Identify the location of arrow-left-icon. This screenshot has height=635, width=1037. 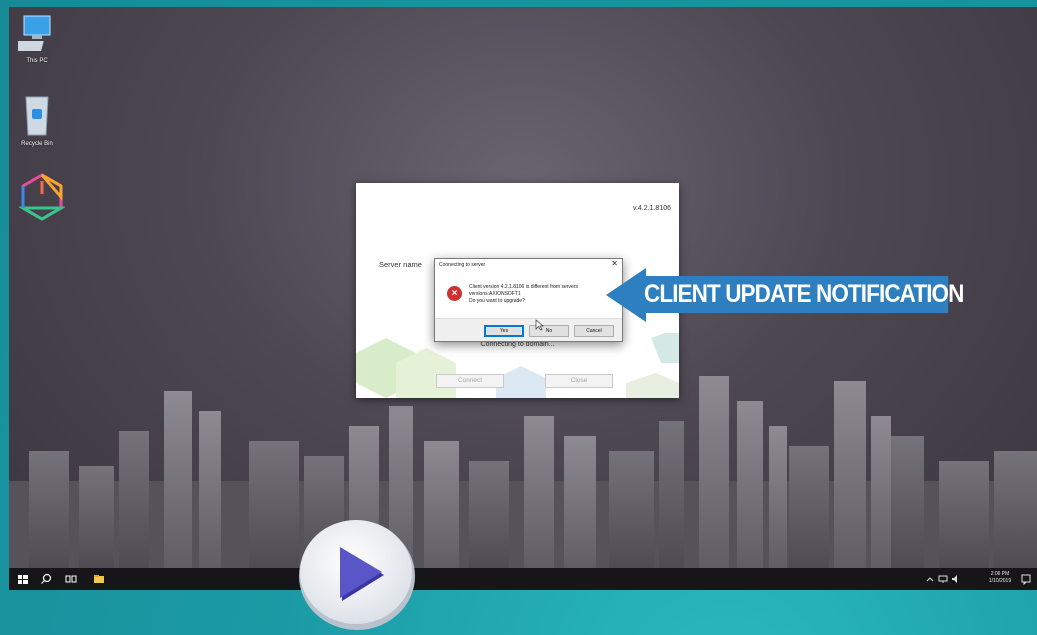
(626, 295).